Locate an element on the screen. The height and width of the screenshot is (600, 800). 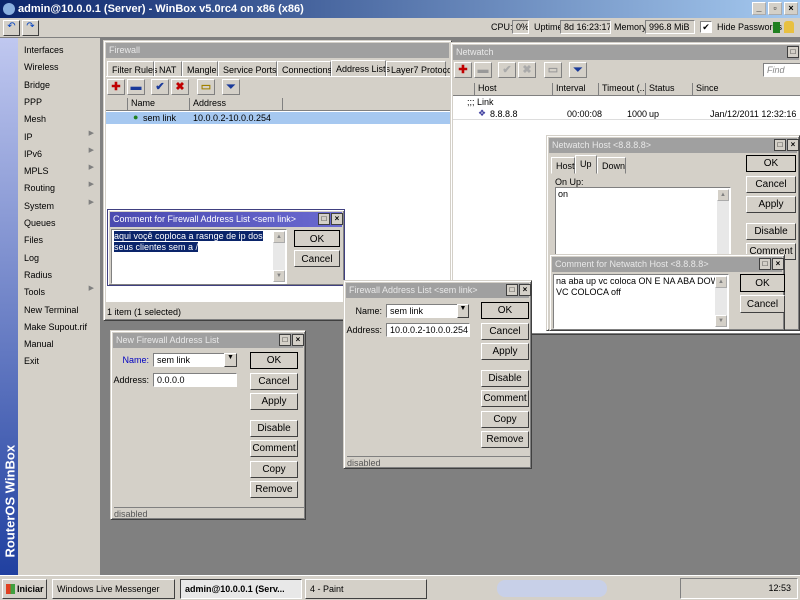
minimize-button: _ is located at coordinates (759, 8).